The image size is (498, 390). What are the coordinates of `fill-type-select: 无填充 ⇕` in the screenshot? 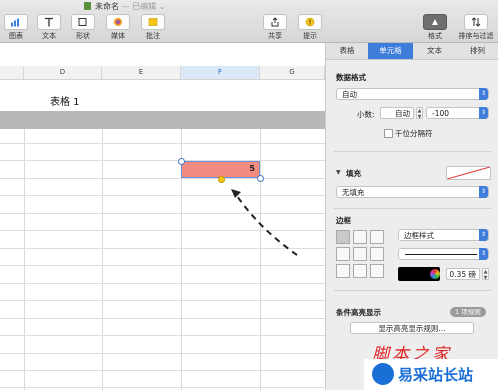 It's located at (412, 192).